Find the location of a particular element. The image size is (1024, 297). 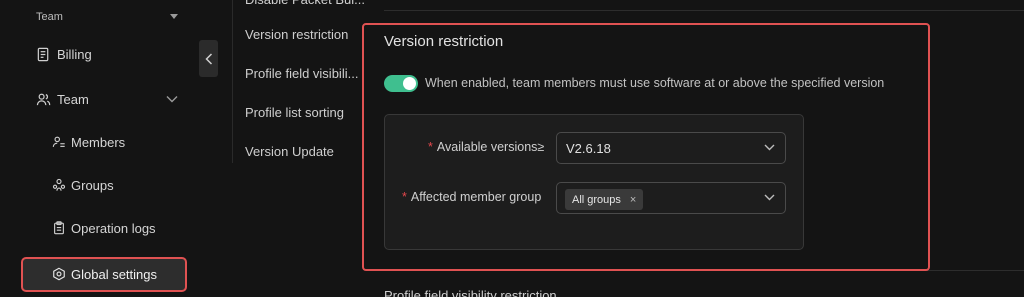

available-versions-select: V2.6.18 is located at coordinates (671, 148).